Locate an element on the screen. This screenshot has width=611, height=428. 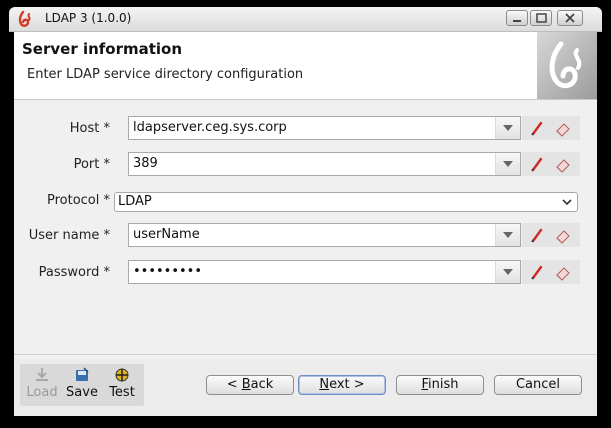
save-icon is located at coordinates (82, 374).